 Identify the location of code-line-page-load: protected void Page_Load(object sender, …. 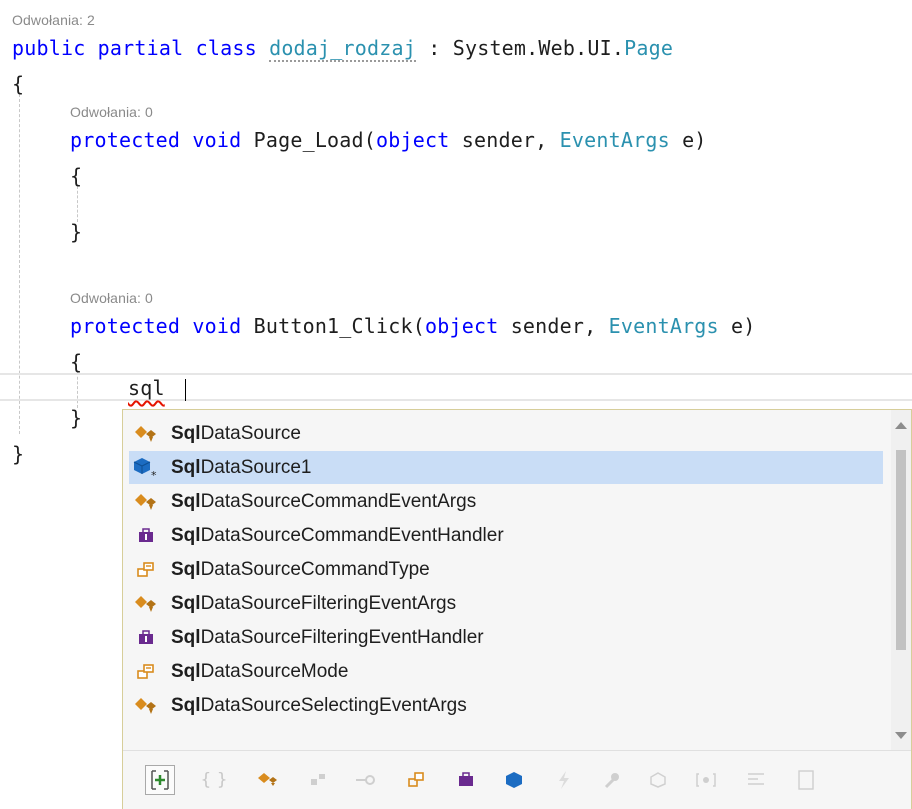
(388, 140).